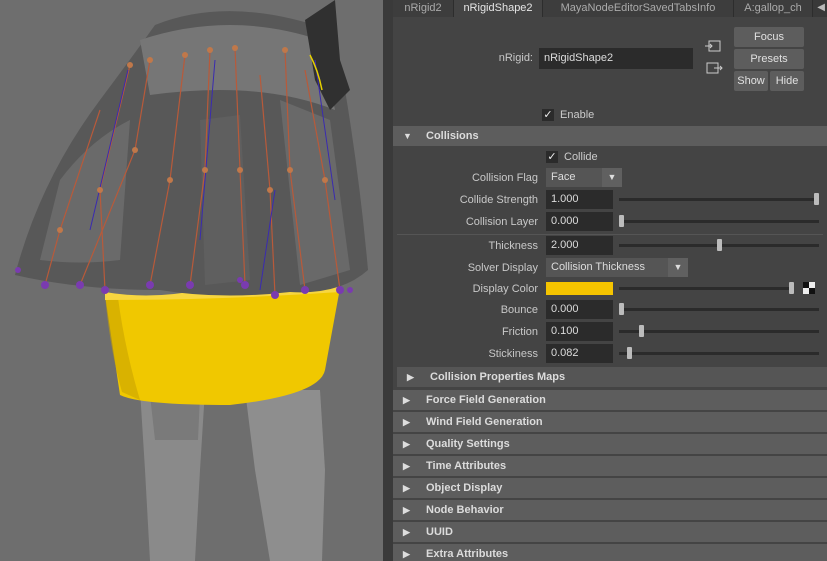 Image resolution: width=827 pixels, height=561 pixels. What do you see at coordinates (581, 157) in the screenshot?
I see `collide-label: Collide` at bounding box center [581, 157].